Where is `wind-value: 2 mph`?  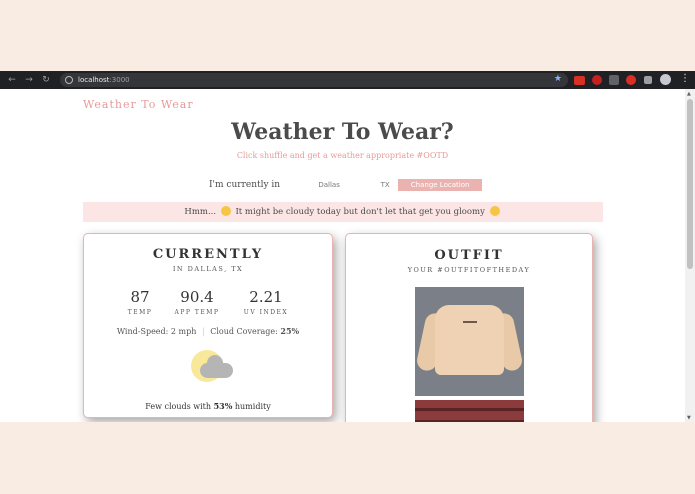 wind-value: 2 mph is located at coordinates (183, 331).